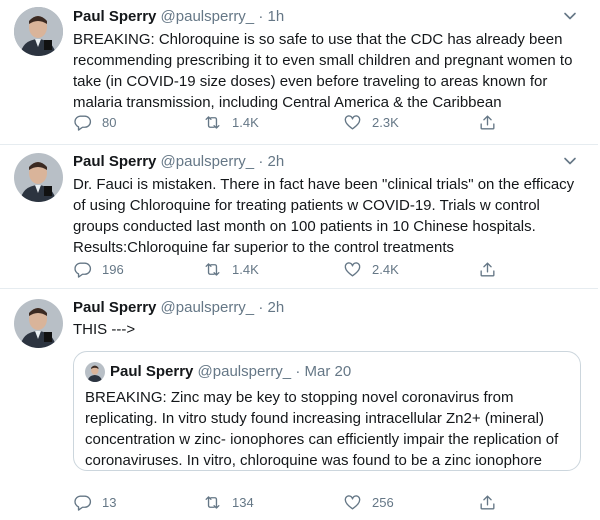 The width and height of the screenshot is (600, 520). What do you see at coordinates (385, 269) in the screenshot?
I see `like-count: 2.4K` at bounding box center [385, 269].